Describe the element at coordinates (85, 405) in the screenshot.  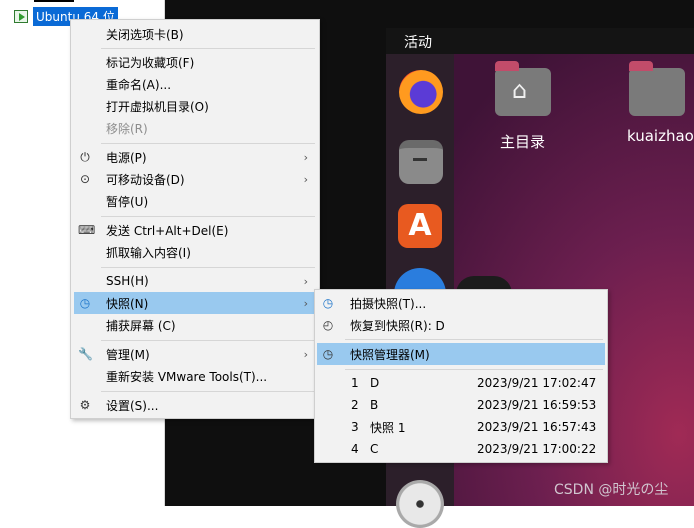
I see `settings-icon: ⚙` at that location.